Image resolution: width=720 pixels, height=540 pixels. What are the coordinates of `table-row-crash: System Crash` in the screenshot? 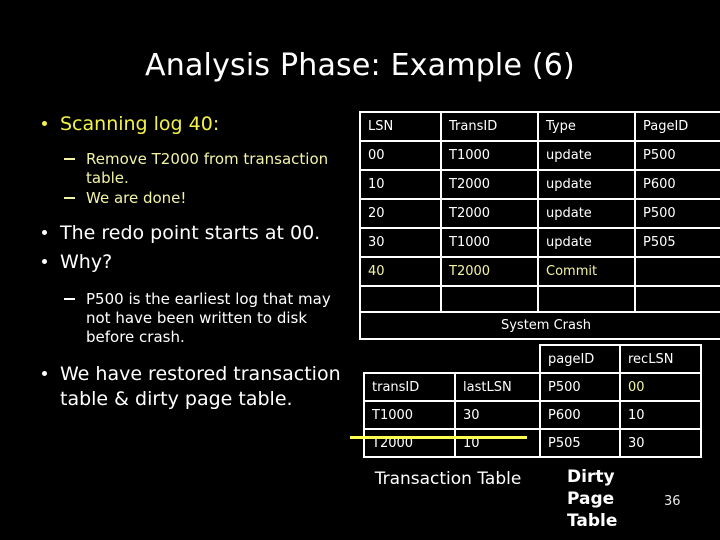 It's located at (539, 325).